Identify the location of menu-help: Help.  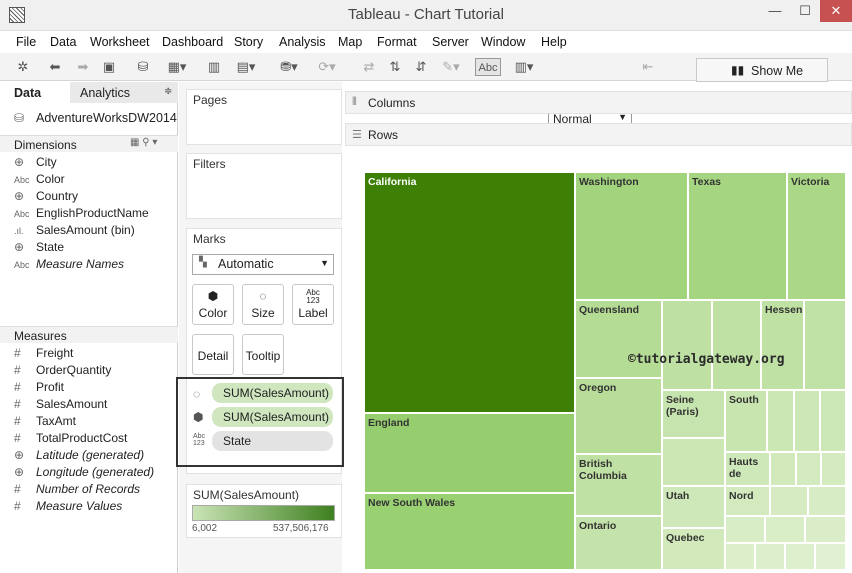
(554, 42).